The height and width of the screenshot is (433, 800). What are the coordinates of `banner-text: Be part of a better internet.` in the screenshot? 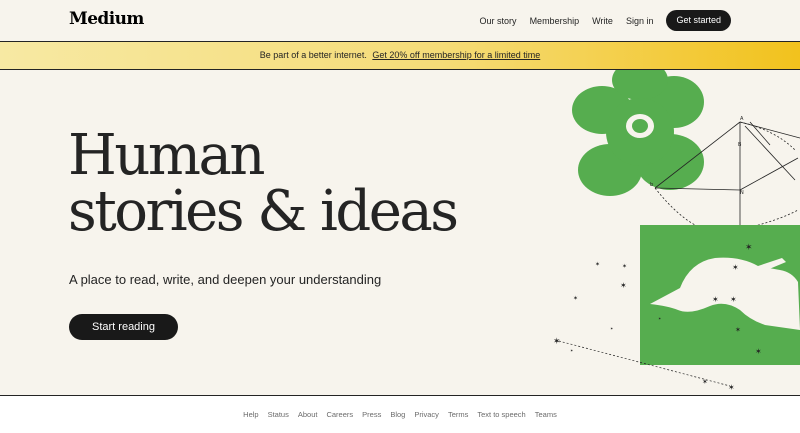 It's located at (313, 55).